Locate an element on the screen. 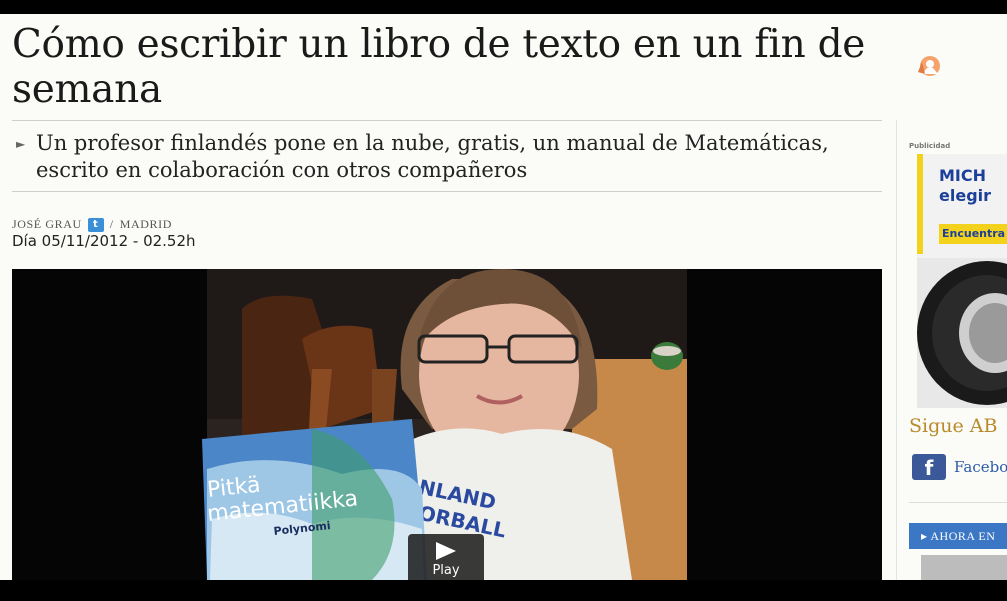 This screenshot has width=1007, height=601. ahora-label: AHORA EN is located at coordinates (963, 536).